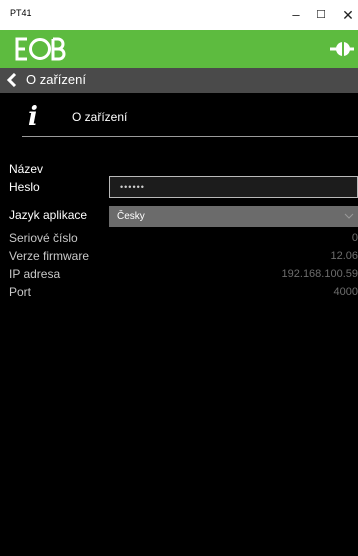  I want to click on back-arrow-icon, so click(12, 80).